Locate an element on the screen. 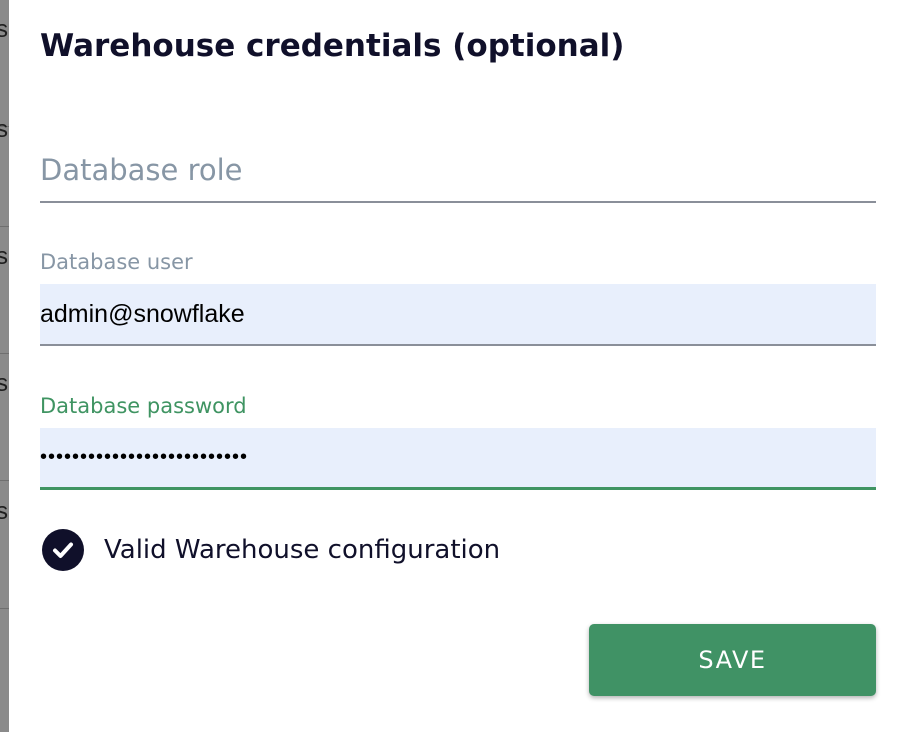 The height and width of the screenshot is (732, 918). save-button: SAVE is located at coordinates (732, 660).